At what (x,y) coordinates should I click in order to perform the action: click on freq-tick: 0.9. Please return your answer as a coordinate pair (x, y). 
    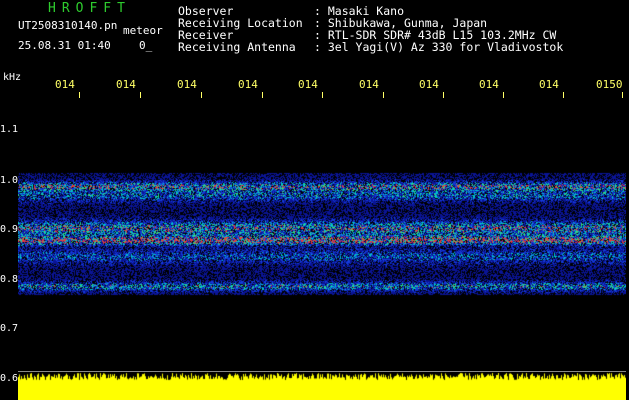
    Looking at the image, I should click on (9, 229).